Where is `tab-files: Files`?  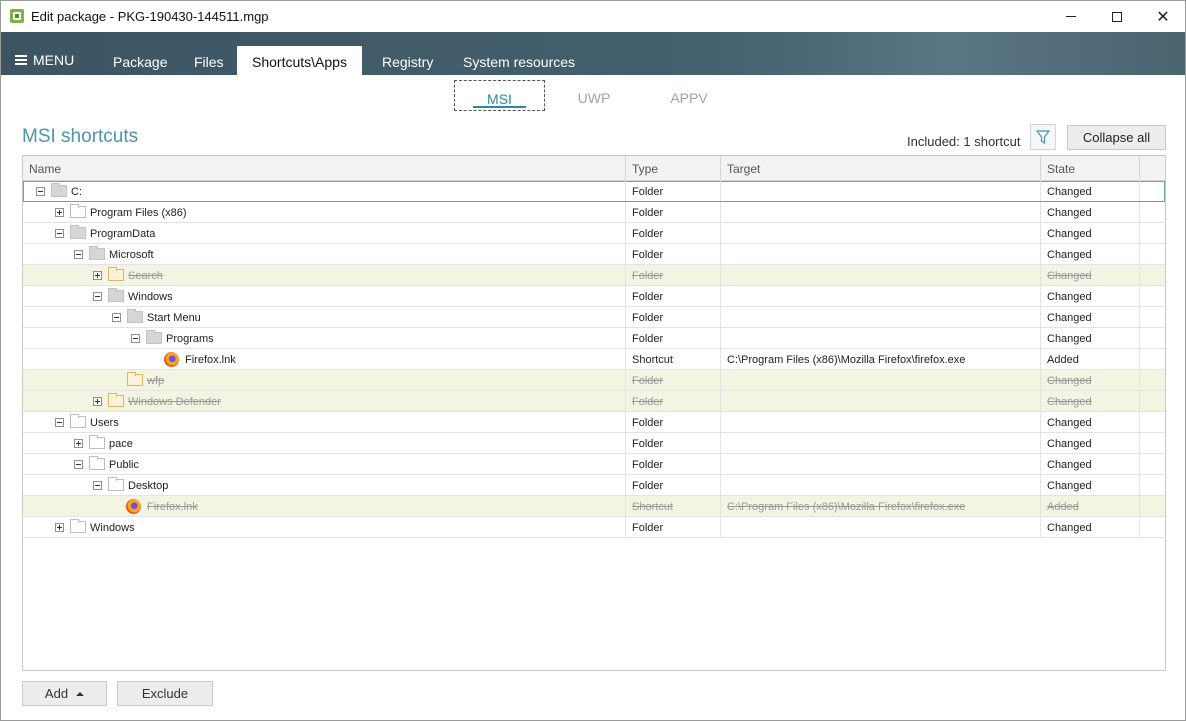 tab-files: Files is located at coordinates (209, 60).